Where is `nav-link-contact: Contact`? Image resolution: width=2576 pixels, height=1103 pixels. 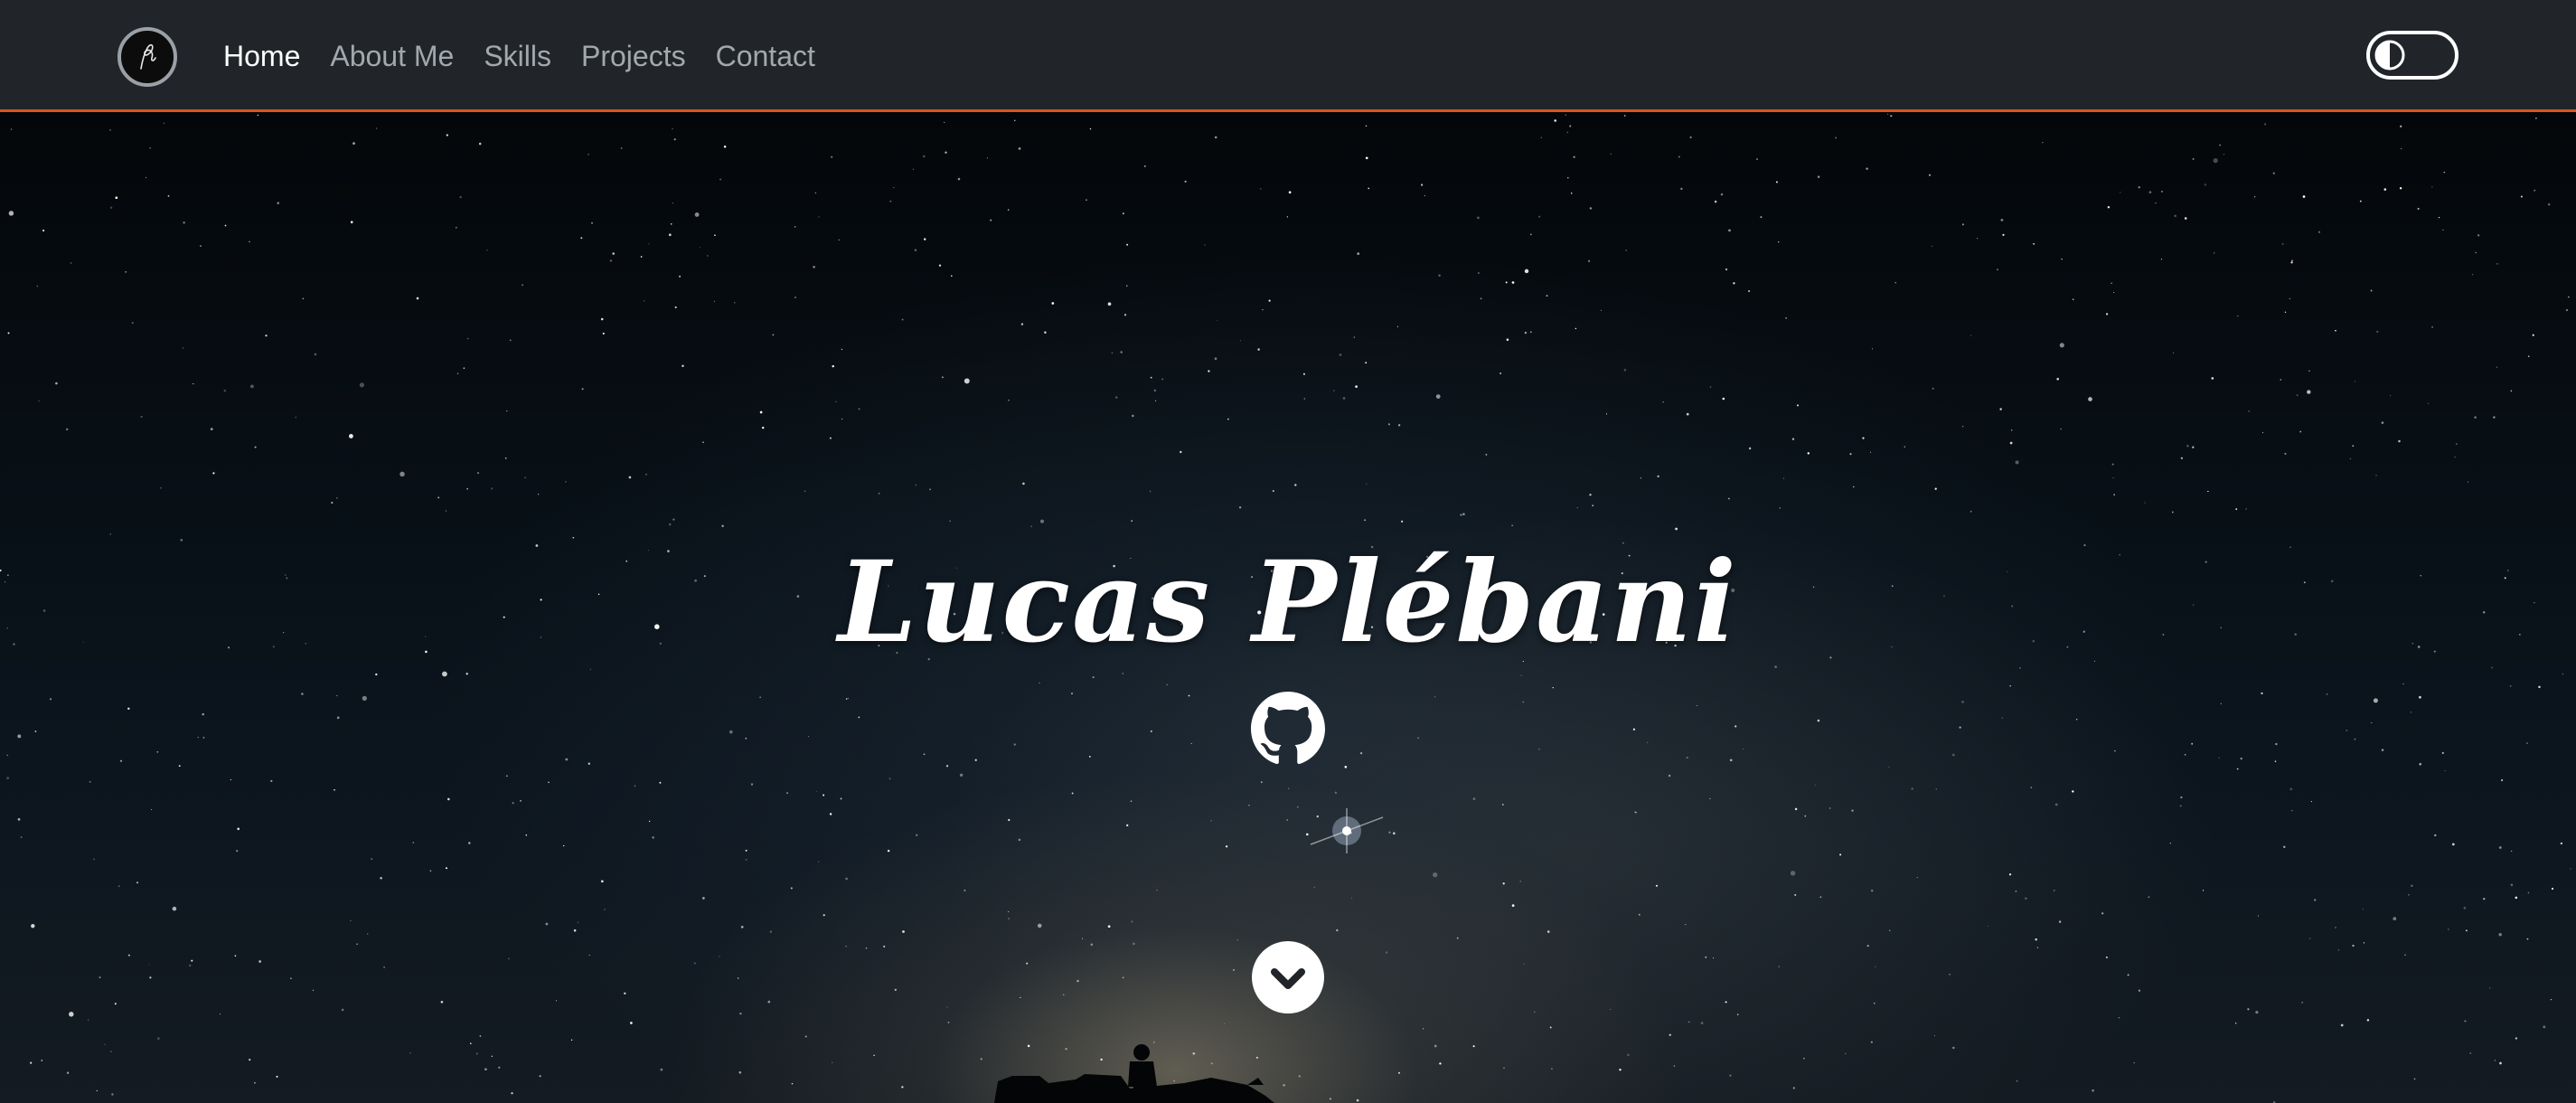
nav-link-contact: Contact is located at coordinates (765, 56).